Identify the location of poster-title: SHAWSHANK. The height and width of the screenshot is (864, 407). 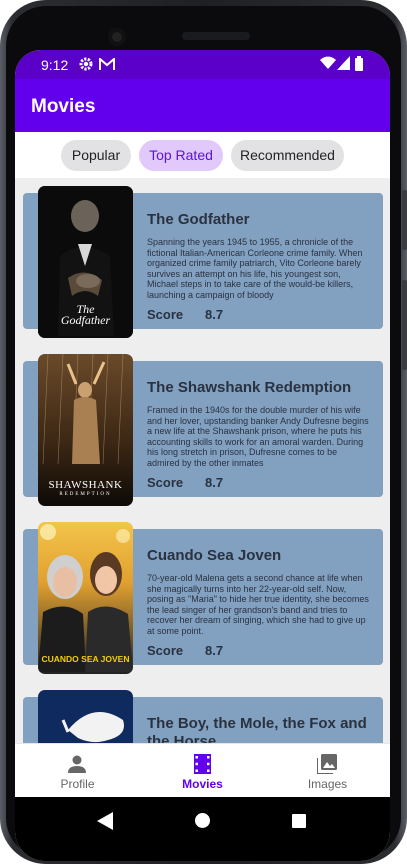
(85, 485).